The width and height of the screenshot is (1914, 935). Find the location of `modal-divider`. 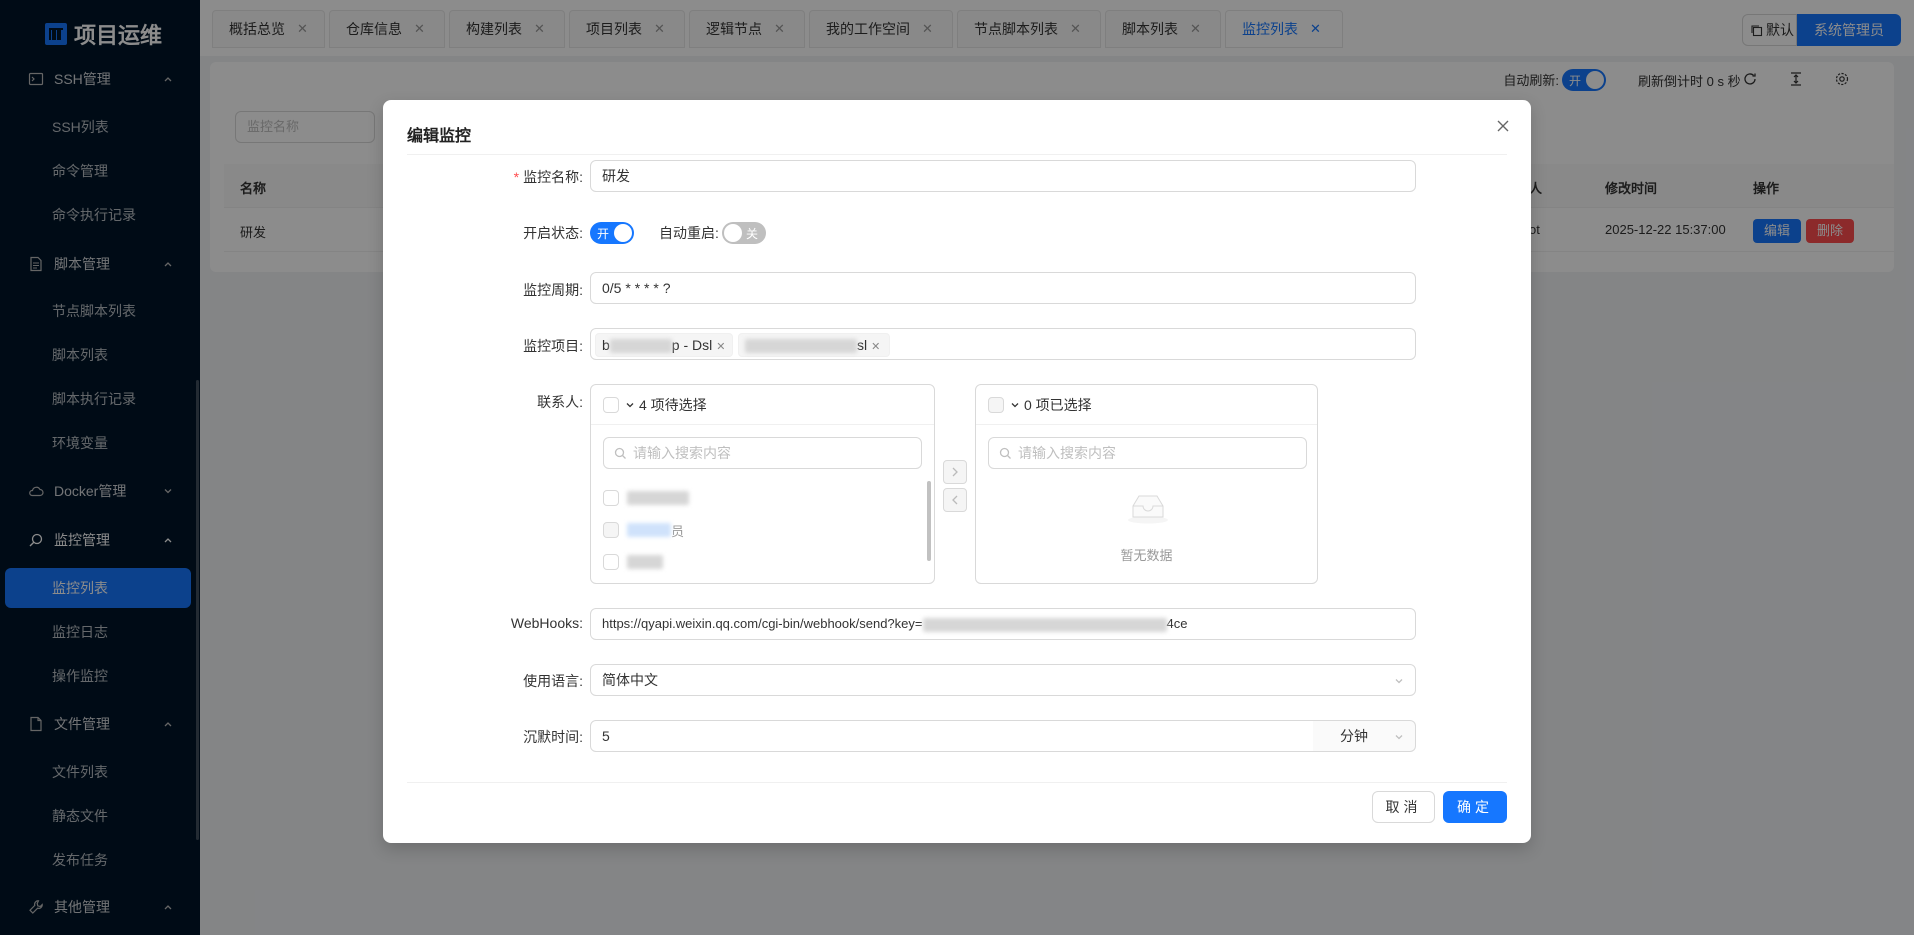

modal-divider is located at coordinates (957, 154).